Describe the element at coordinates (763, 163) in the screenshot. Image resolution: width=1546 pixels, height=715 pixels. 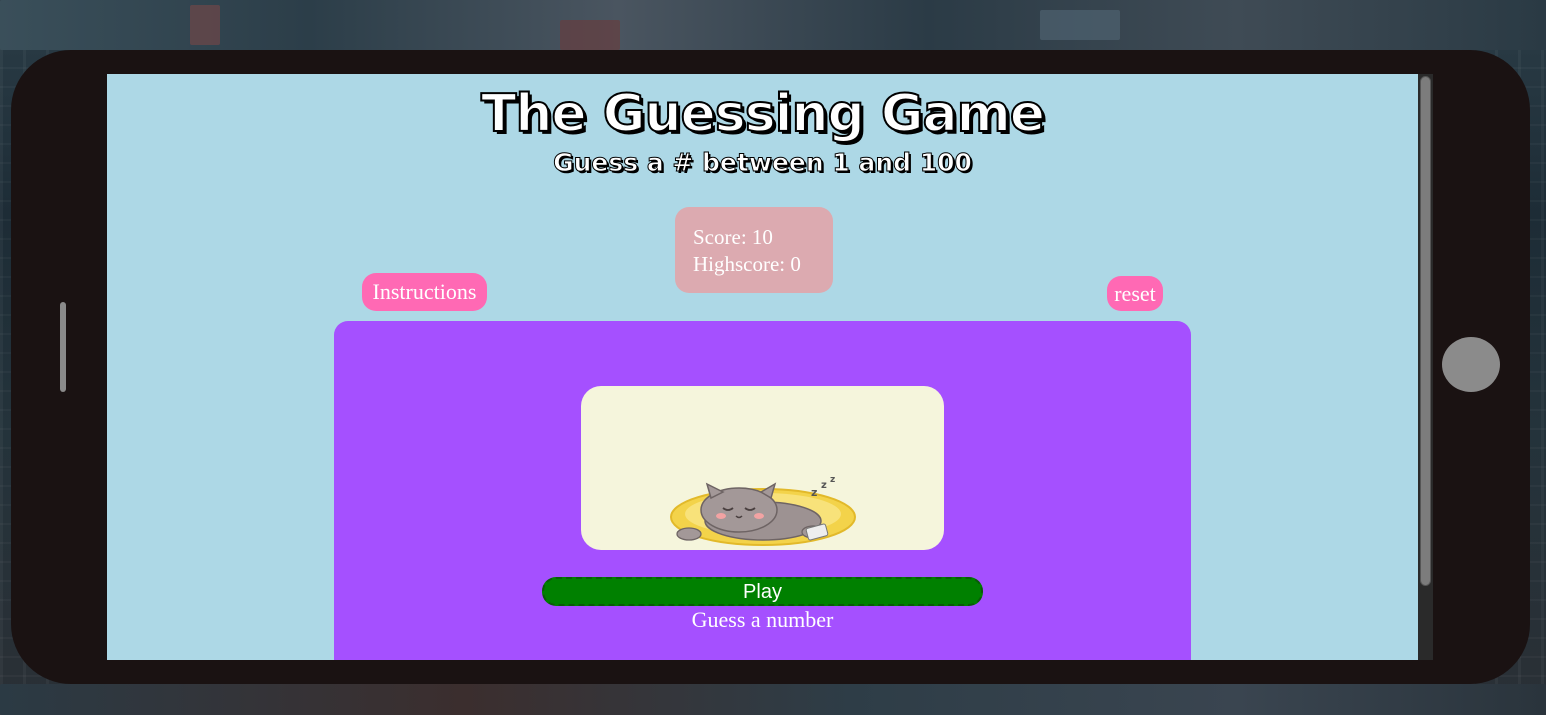
I see `page-subtitle: Guess a # between 1 and 100` at that location.